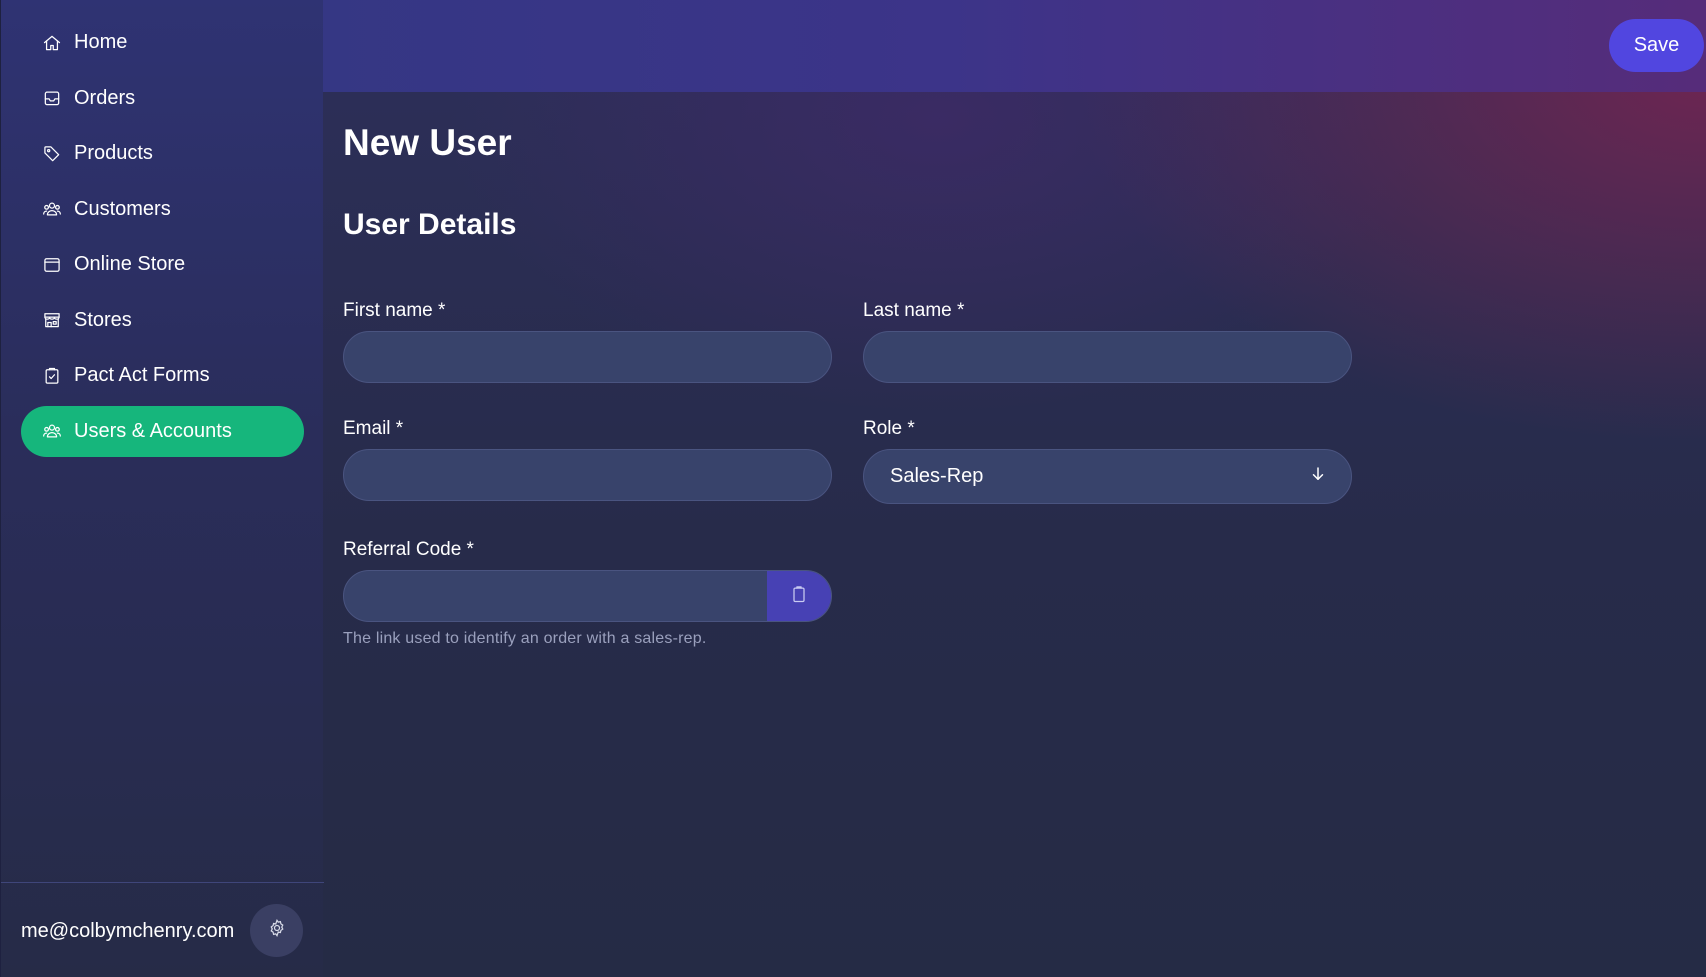 The height and width of the screenshot is (977, 1706). I want to click on role-field: Role * Sales-Rep, so click(1107, 461).